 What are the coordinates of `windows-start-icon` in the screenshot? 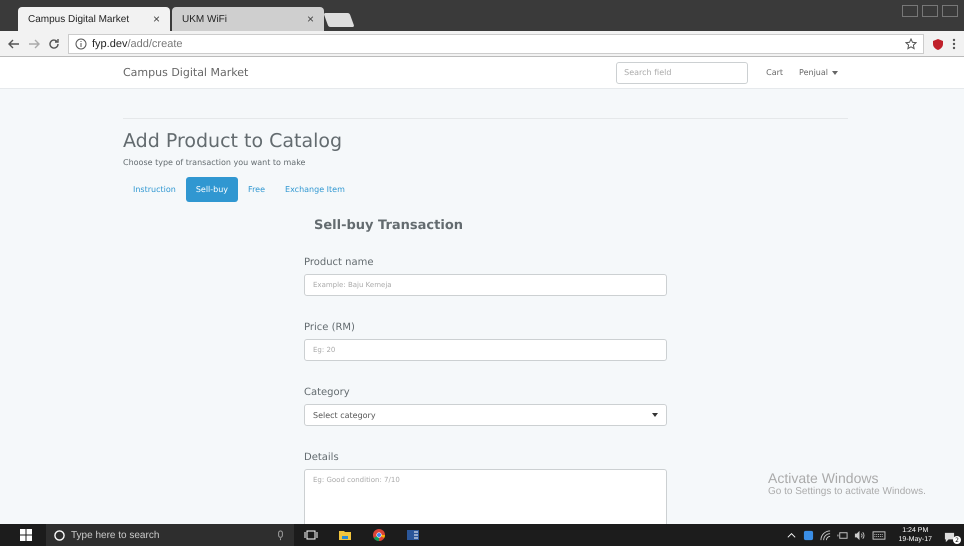 It's located at (26, 535).